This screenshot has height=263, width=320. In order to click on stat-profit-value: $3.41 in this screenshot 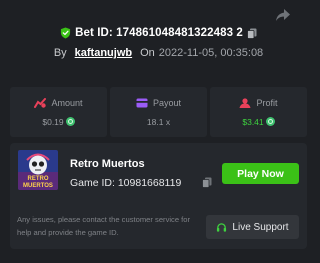, I will do `click(253, 121)`.